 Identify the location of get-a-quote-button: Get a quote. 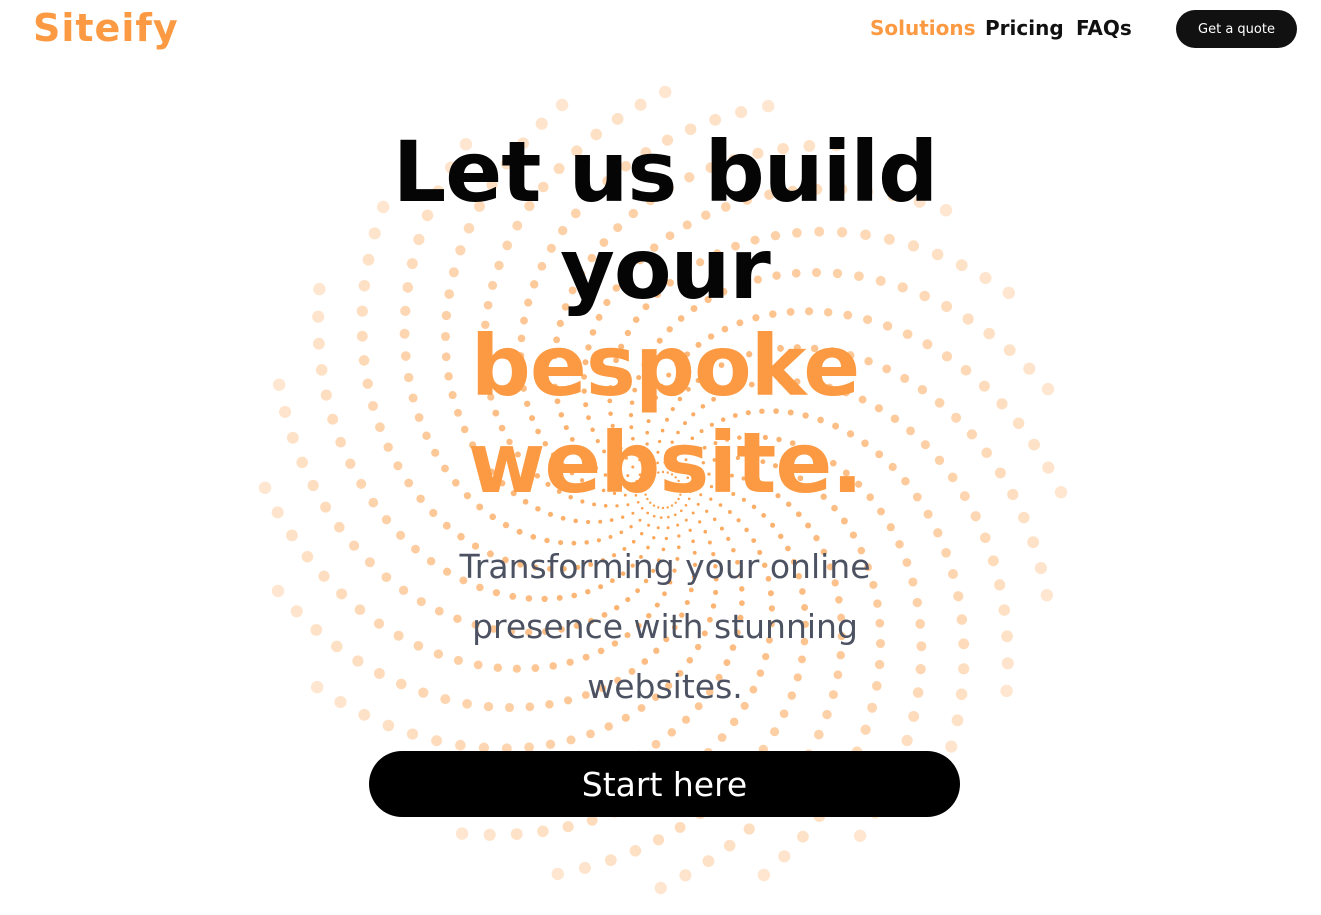
(1236, 29).